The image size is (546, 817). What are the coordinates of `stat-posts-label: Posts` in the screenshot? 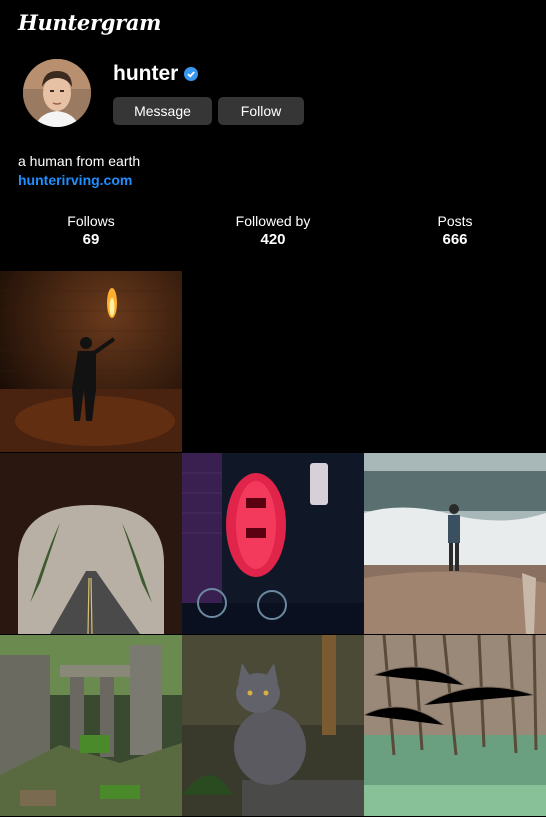 It's located at (455, 221).